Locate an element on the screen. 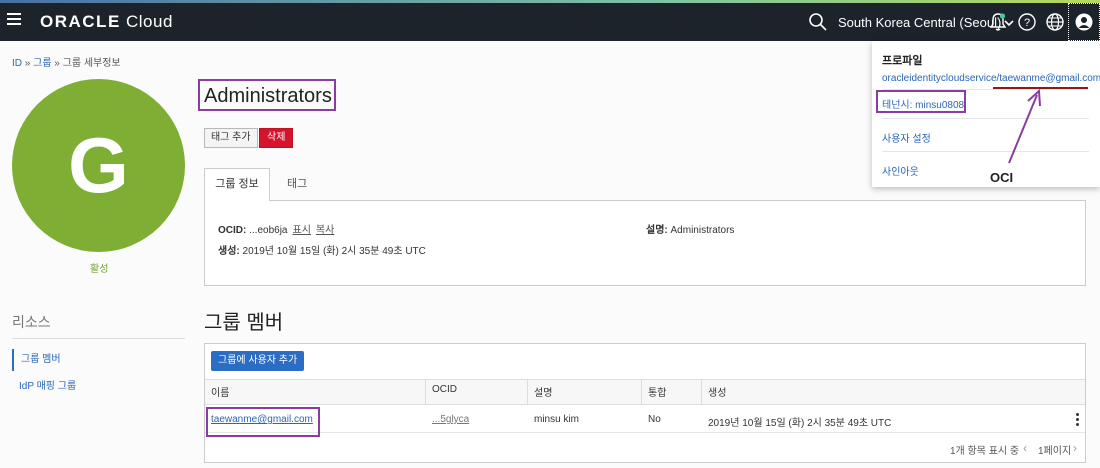 This screenshot has width=1100, height=468. next-page-icon: › is located at coordinates (1075, 448).